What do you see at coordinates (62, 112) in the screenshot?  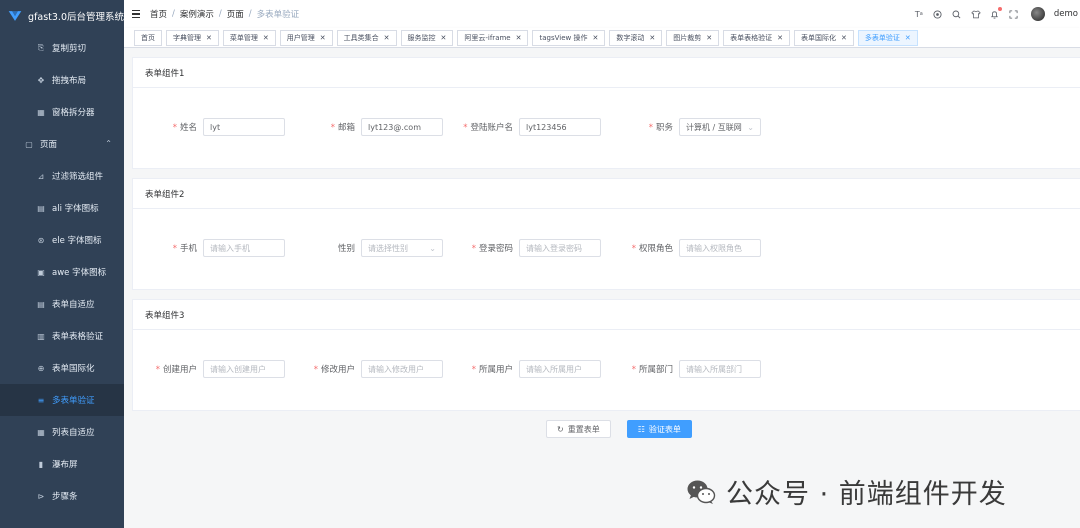 I see `sidebar-item-2: ▦ 窗格拆分器` at bounding box center [62, 112].